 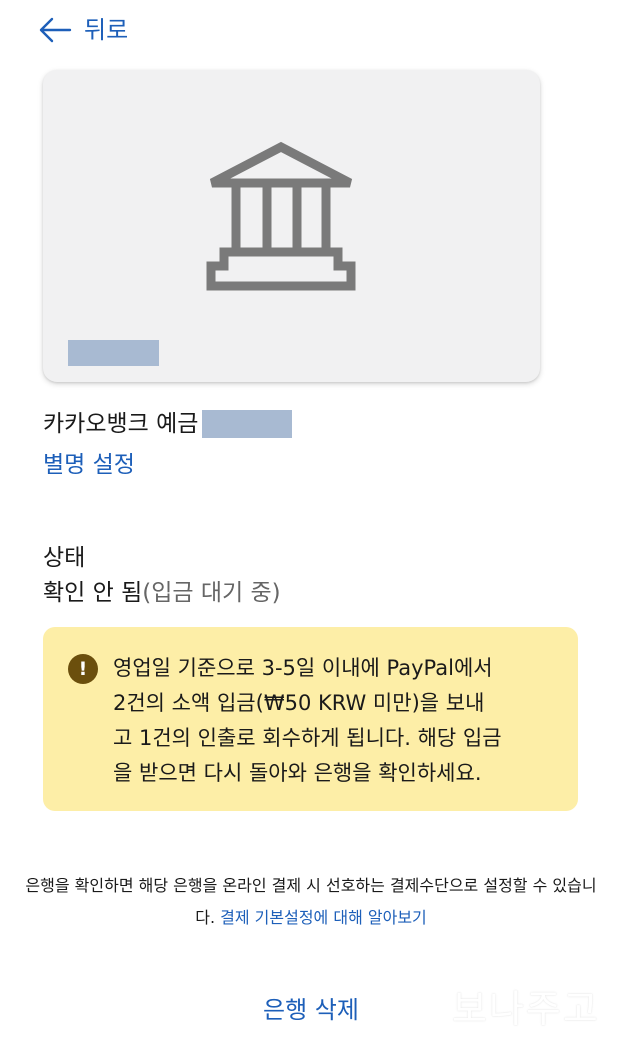 I want to click on status-label: 상태, so click(x=64, y=558).